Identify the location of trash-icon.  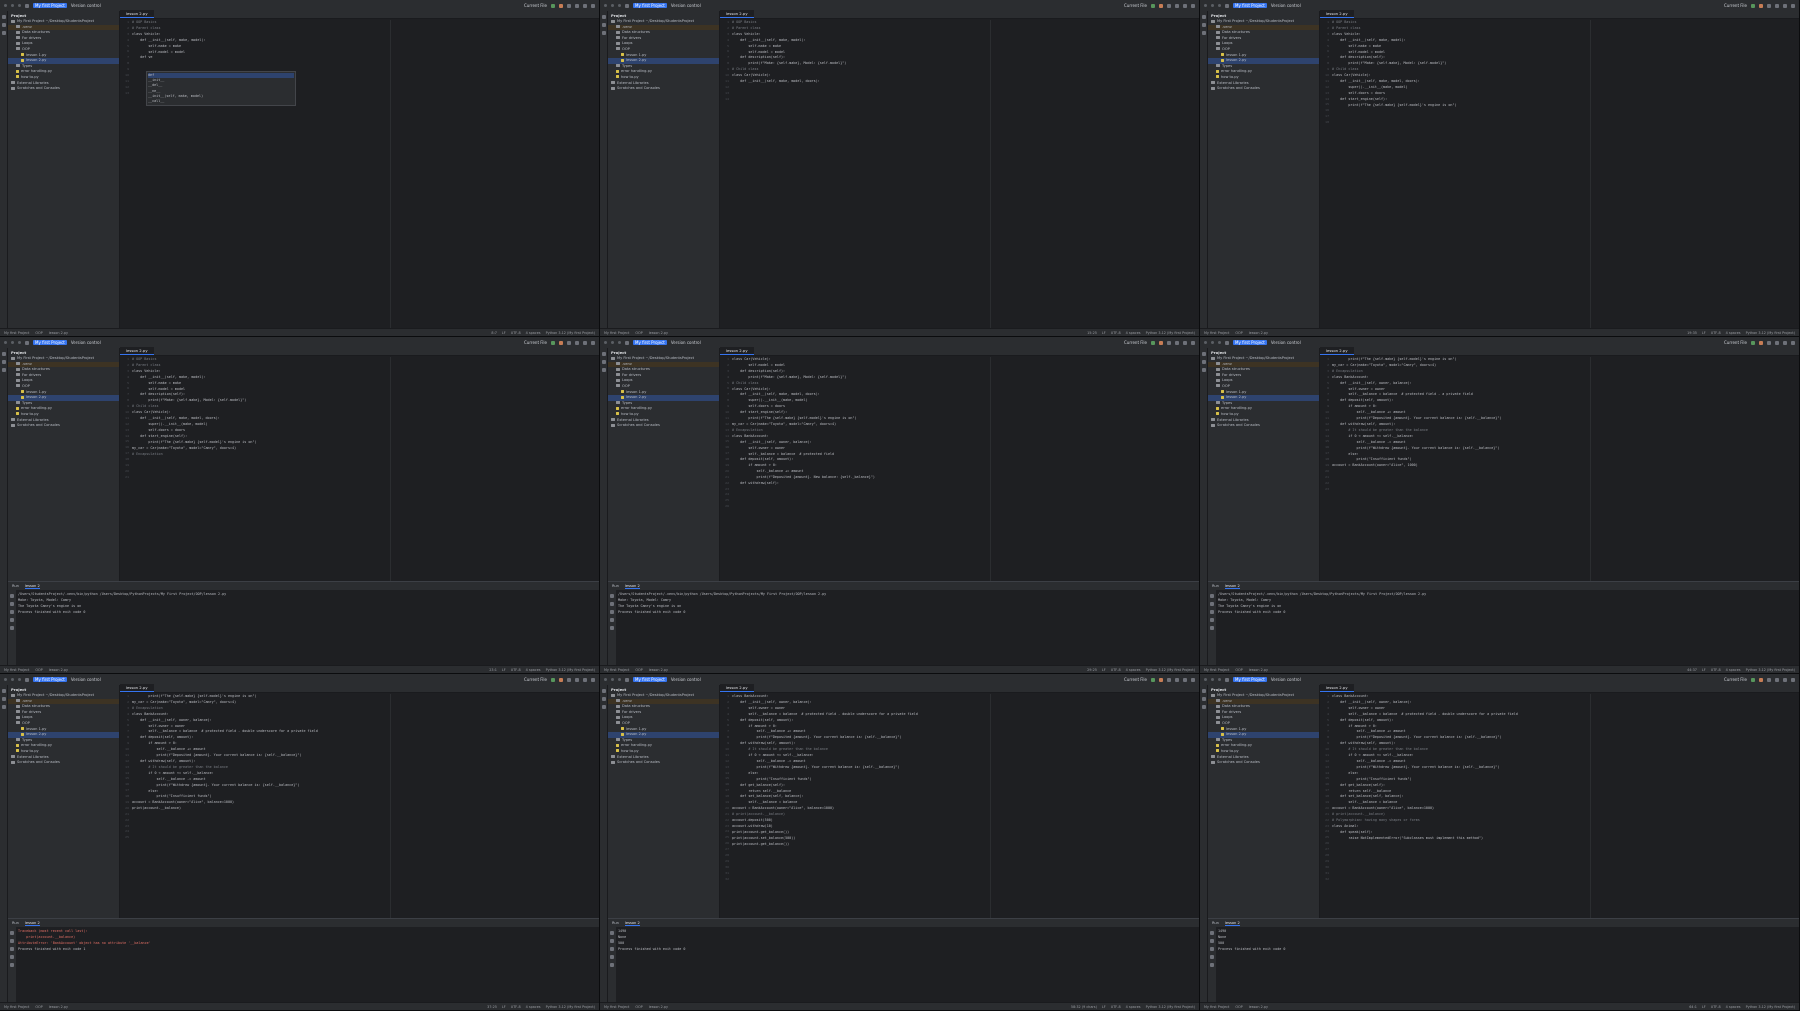
(12, 628).